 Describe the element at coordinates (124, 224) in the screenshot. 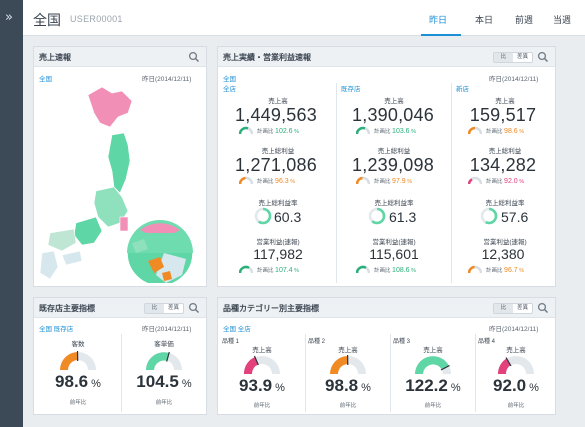

I see `map-region-highlight` at that location.